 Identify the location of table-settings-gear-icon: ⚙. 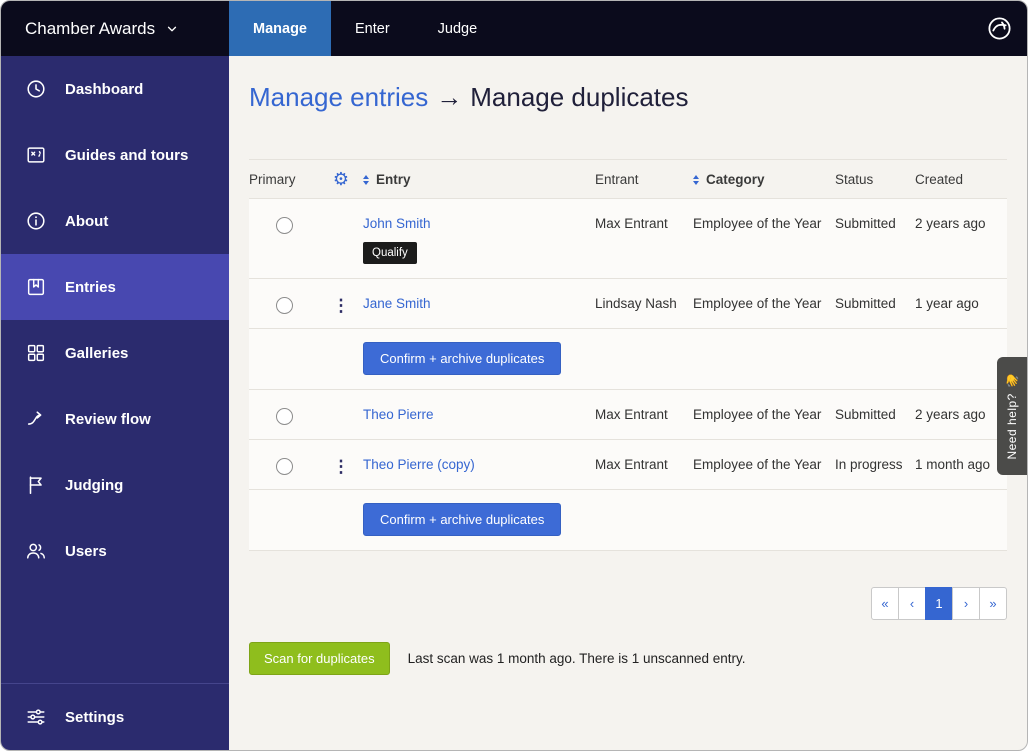
(341, 179).